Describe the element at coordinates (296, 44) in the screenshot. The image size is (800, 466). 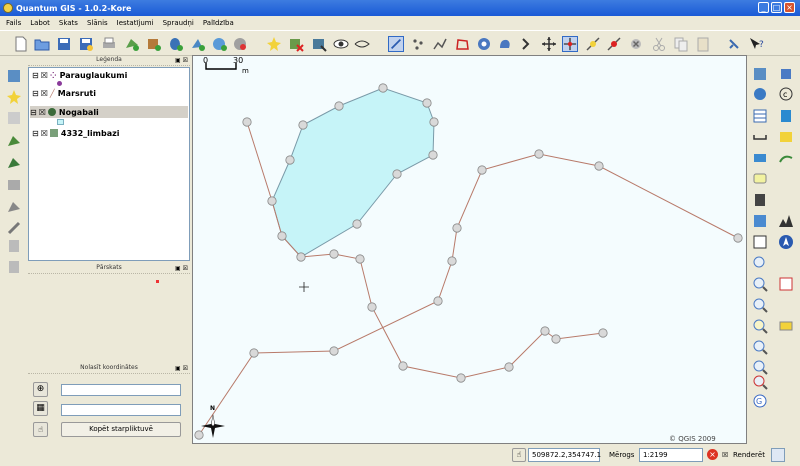
I see `remove-all-icon` at that location.